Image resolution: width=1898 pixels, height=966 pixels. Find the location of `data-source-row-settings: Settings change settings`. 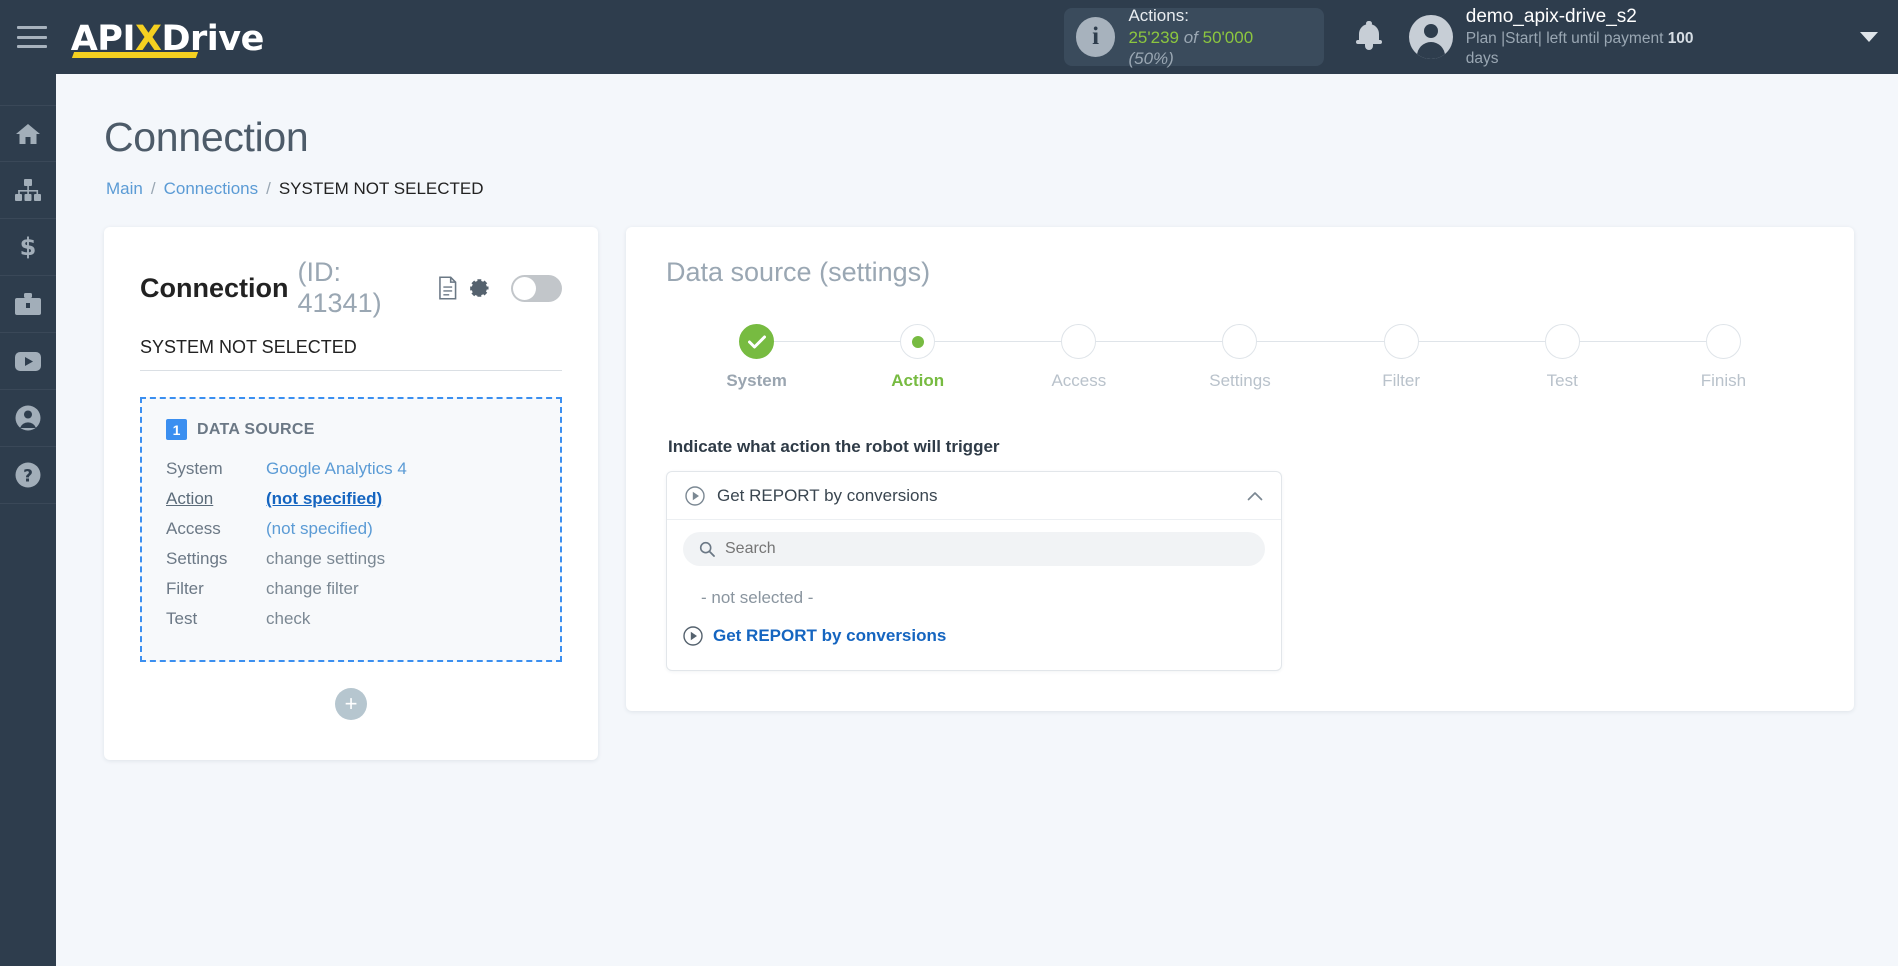

data-source-row-settings: Settings change settings is located at coordinates (351, 559).